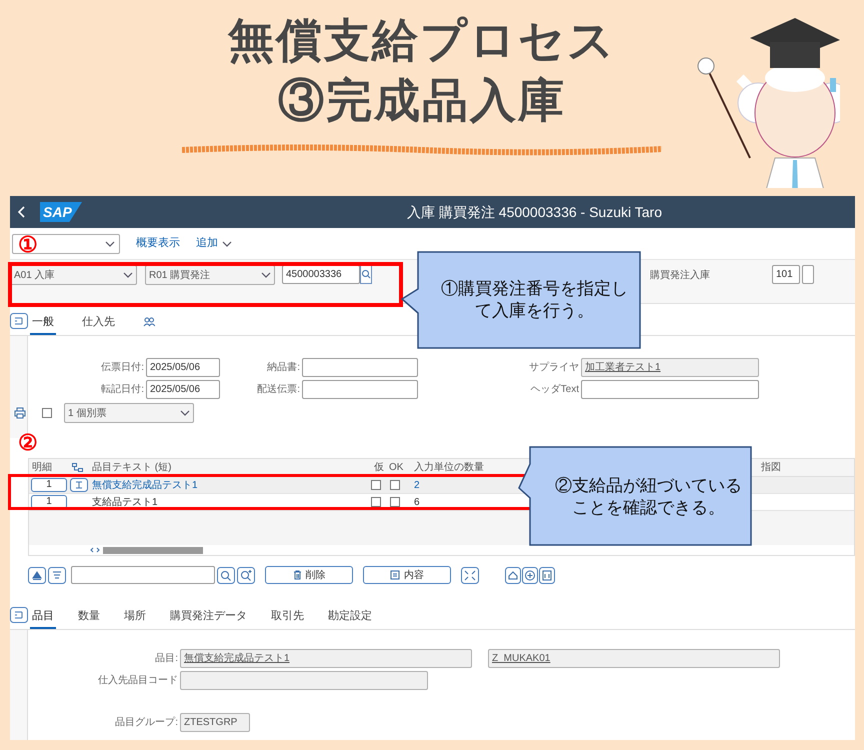 The image size is (864, 750). What do you see at coordinates (149, 322) in the screenshot?
I see `people-icon` at bounding box center [149, 322].